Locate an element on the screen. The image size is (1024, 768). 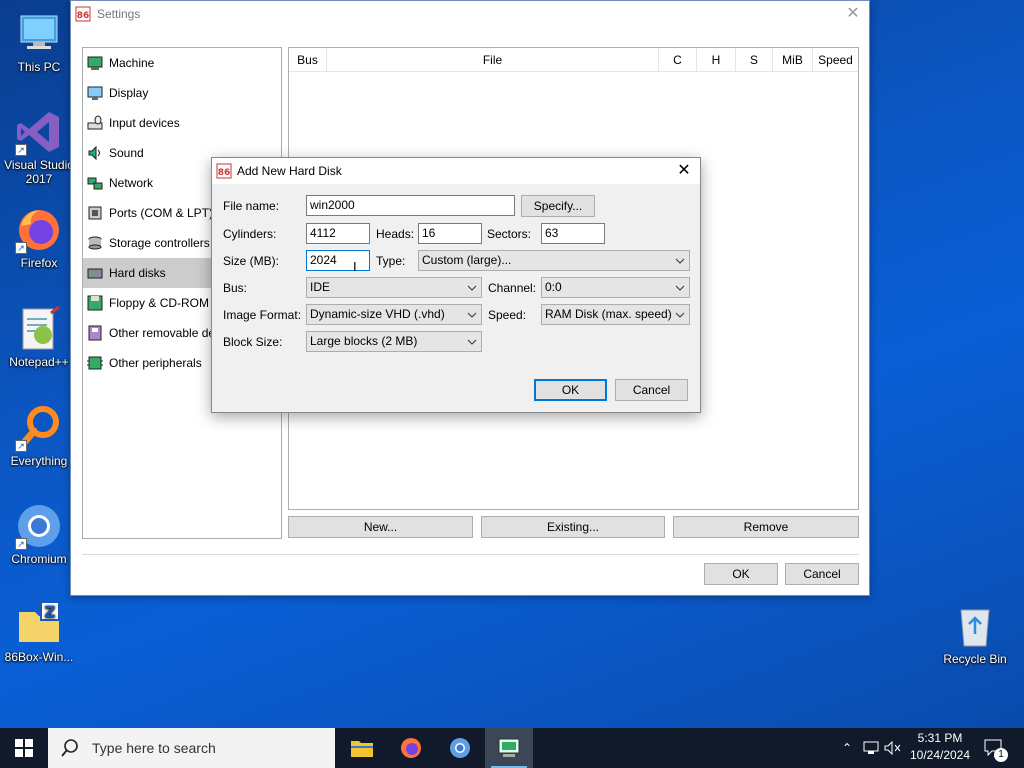
cylinders-input: 4112 is located at coordinates (338, 233).